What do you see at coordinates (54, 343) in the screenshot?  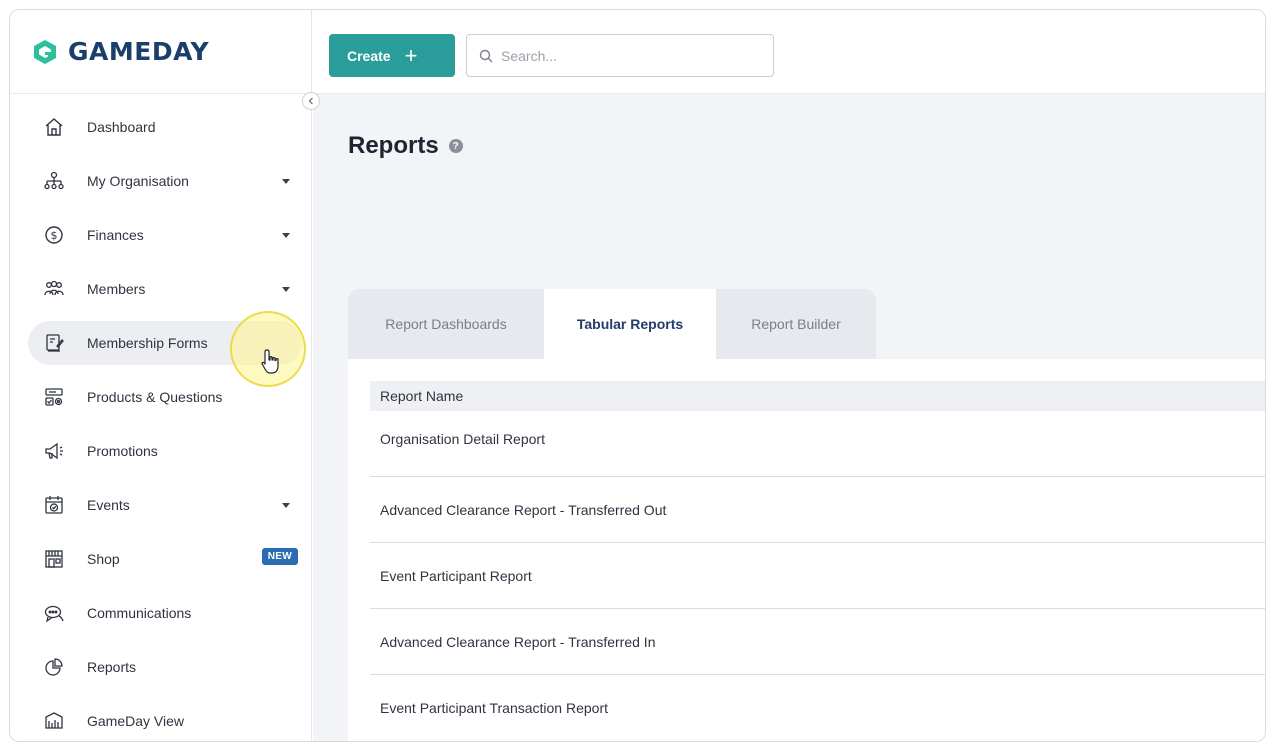 I see `form-icon` at bounding box center [54, 343].